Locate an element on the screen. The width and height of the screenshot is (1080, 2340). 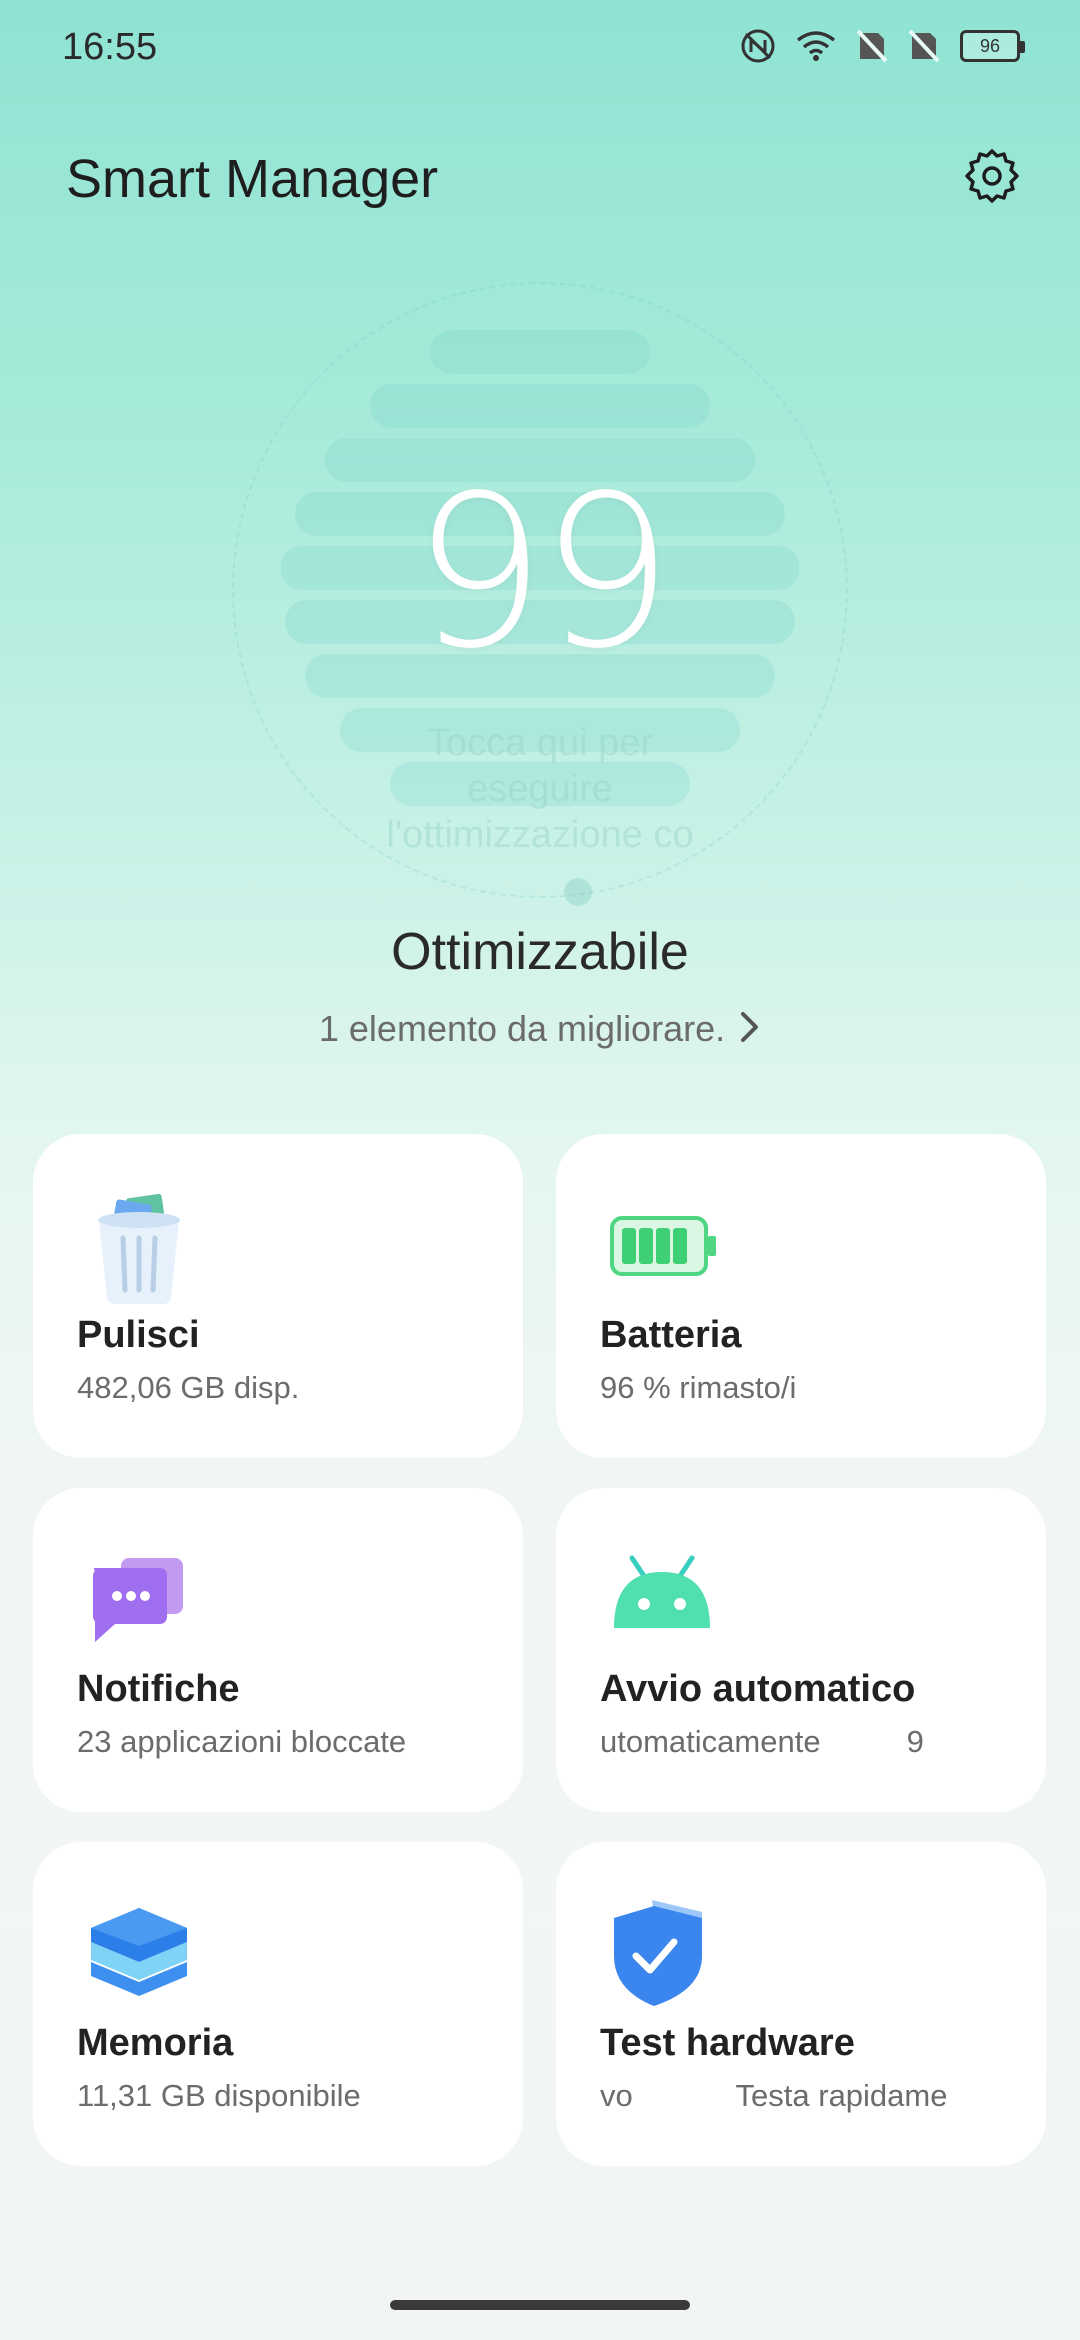
card-title: Notifiche is located at coordinates (158, 1689).